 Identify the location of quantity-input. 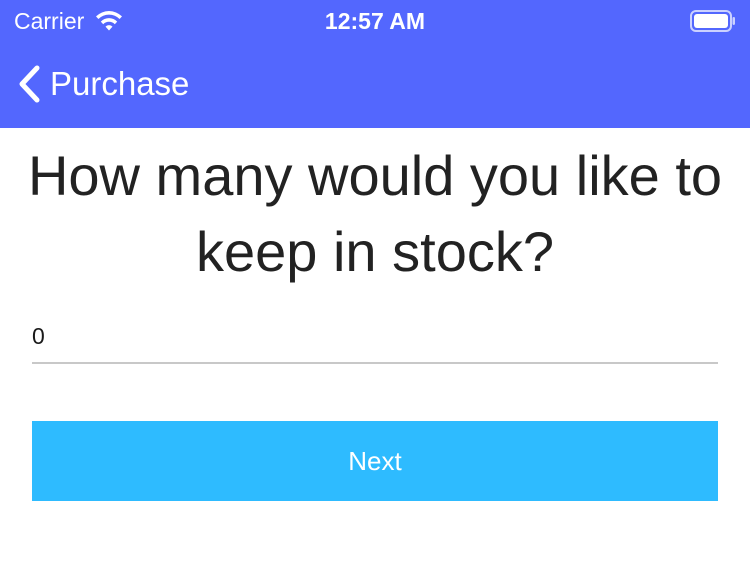
(375, 336).